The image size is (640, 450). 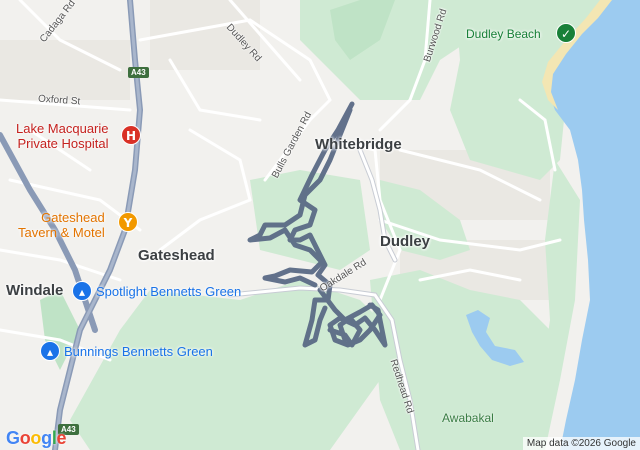 What do you see at coordinates (62, 136) in the screenshot?
I see `poi-label-hospital: Lake Macquarie Private Hospital` at bounding box center [62, 136].